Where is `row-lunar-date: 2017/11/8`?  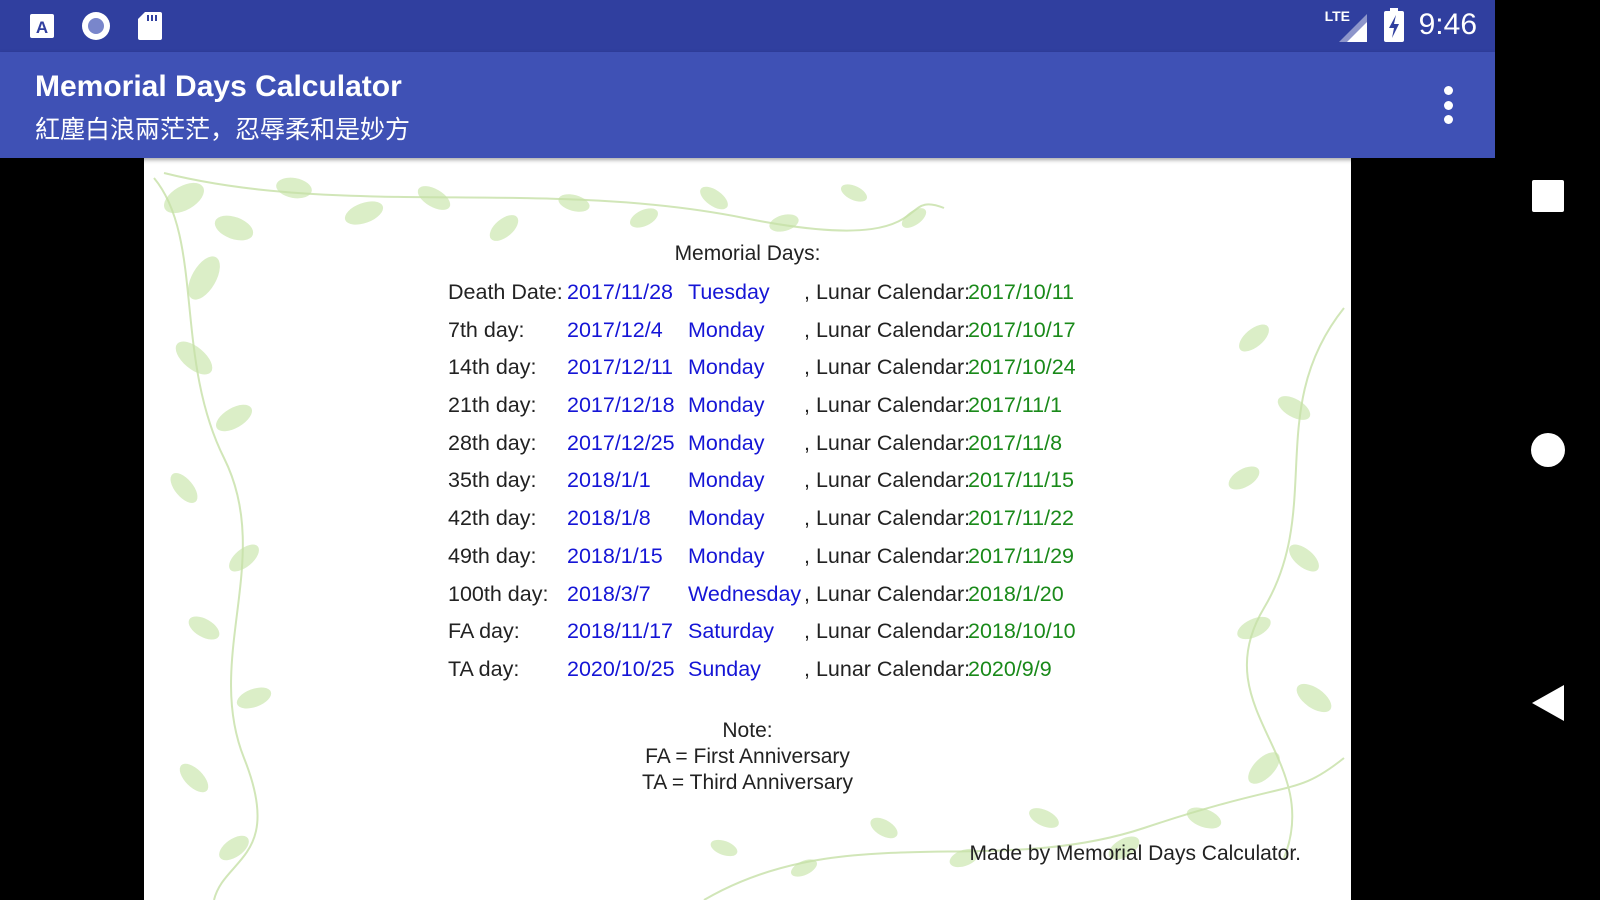
row-lunar-date: 2017/11/8 is located at coordinates (1015, 442).